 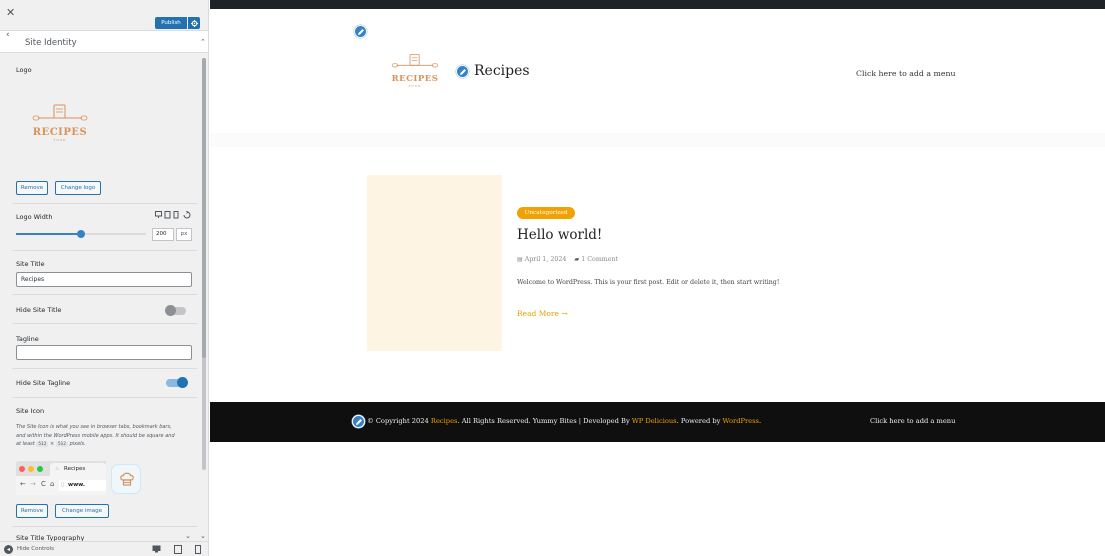 I want to click on window-maximize-dot, so click(x=40, y=469).